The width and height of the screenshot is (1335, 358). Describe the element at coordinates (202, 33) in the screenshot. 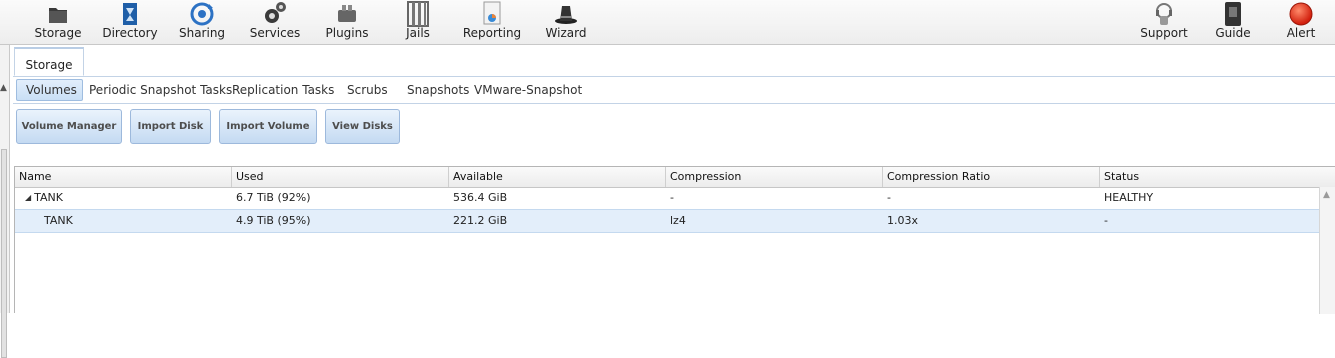

I see `toolbar-label-sharing: Sharing` at that location.